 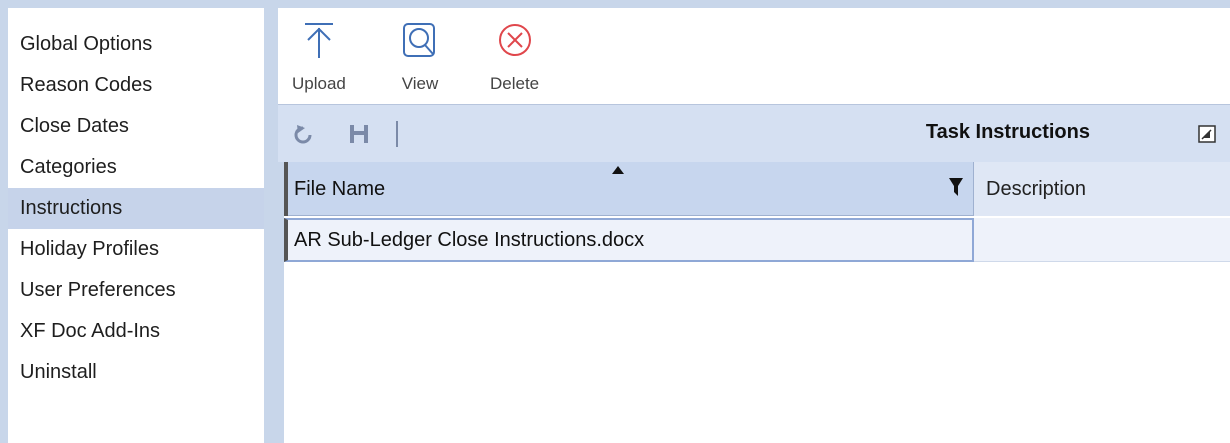 What do you see at coordinates (274, 221) in the screenshot?
I see `splitter` at bounding box center [274, 221].